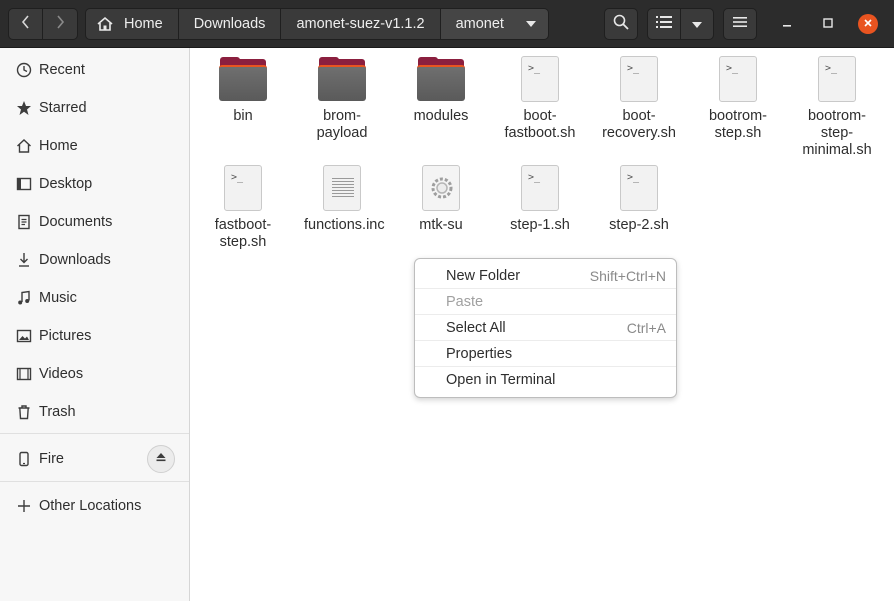 Image resolution: width=894 pixels, height=601 pixels. Describe the element at coordinates (62, 70) in the screenshot. I see `sidebar-item-label: Recent` at that location.